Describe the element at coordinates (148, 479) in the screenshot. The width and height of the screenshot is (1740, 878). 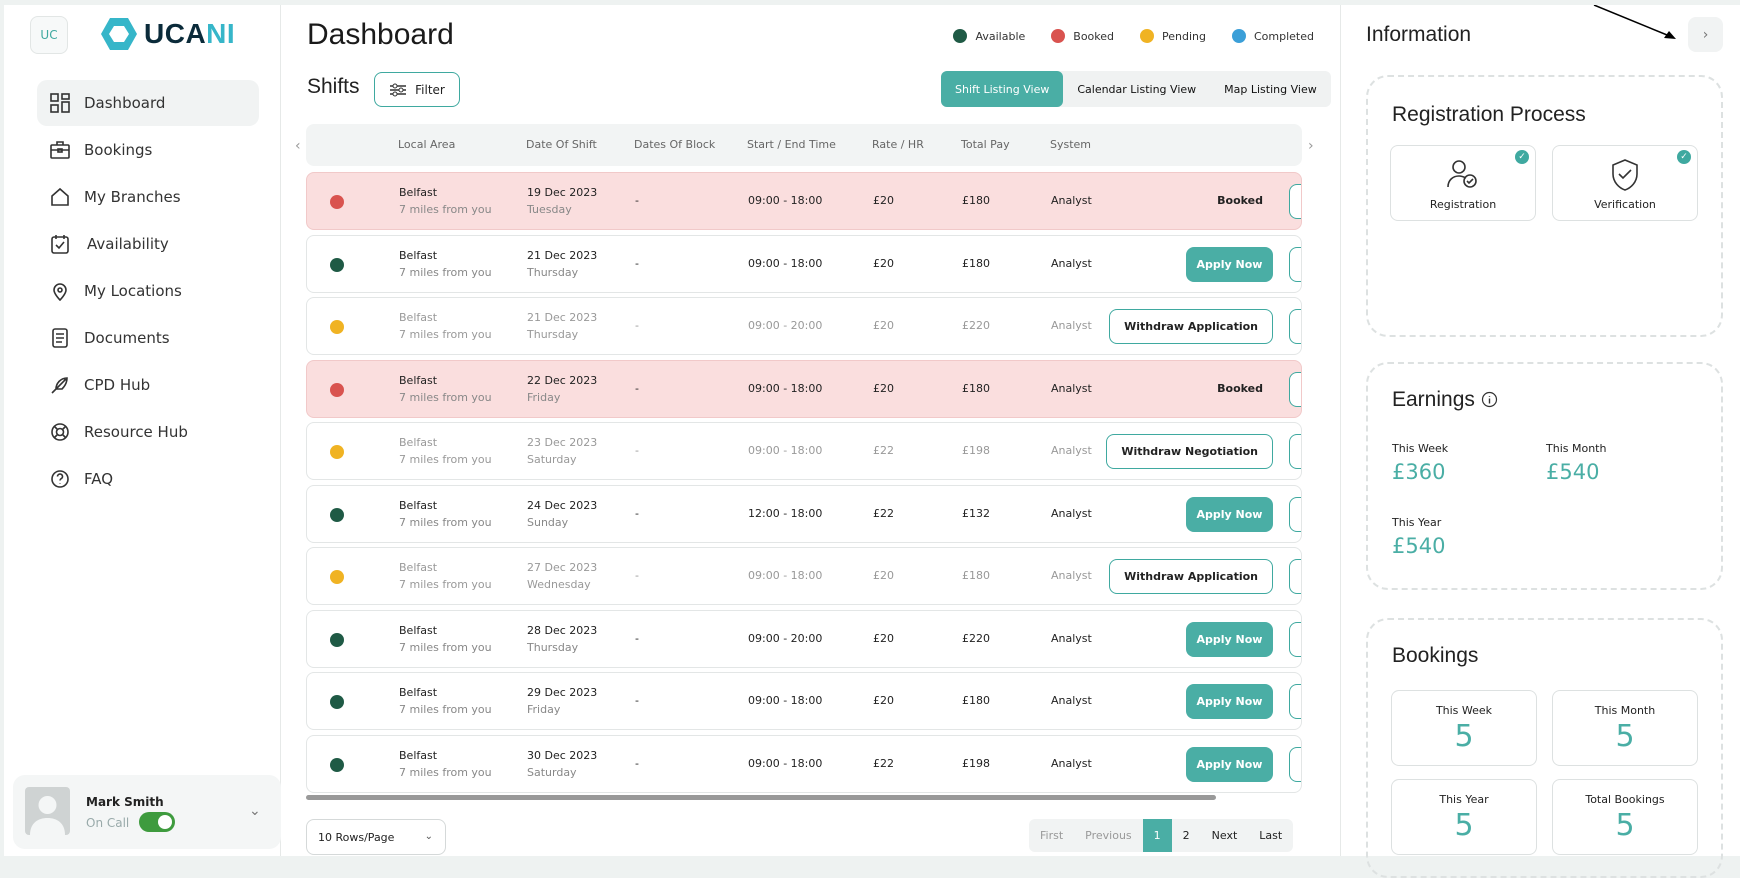
I see `sidebar-item-faq: FAQ` at that location.